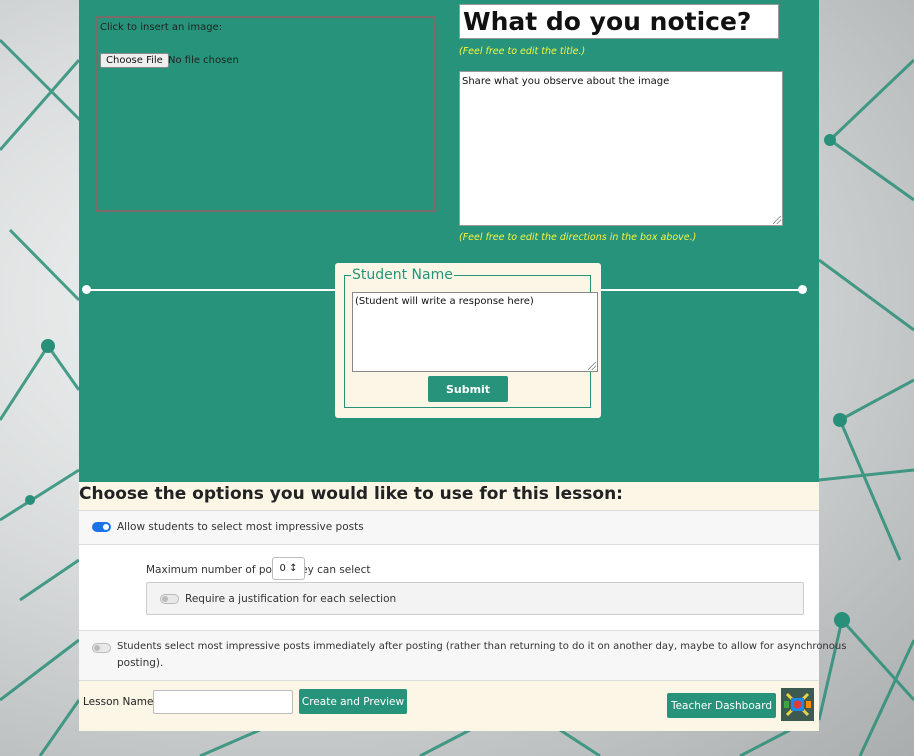 The width and height of the screenshot is (914, 756). Describe the element at coordinates (161, 27) in the screenshot. I see `image-hint: Click to insert an image:` at that location.